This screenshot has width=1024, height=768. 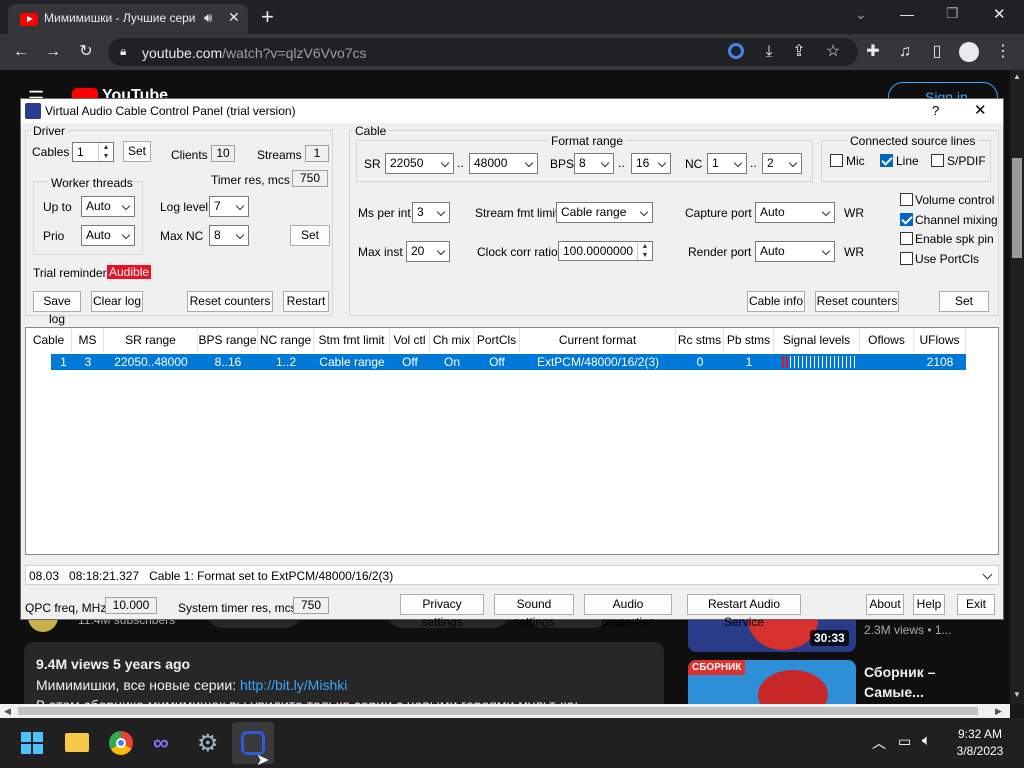 I want to click on max-inst-select: 20, so click(x=428, y=251).